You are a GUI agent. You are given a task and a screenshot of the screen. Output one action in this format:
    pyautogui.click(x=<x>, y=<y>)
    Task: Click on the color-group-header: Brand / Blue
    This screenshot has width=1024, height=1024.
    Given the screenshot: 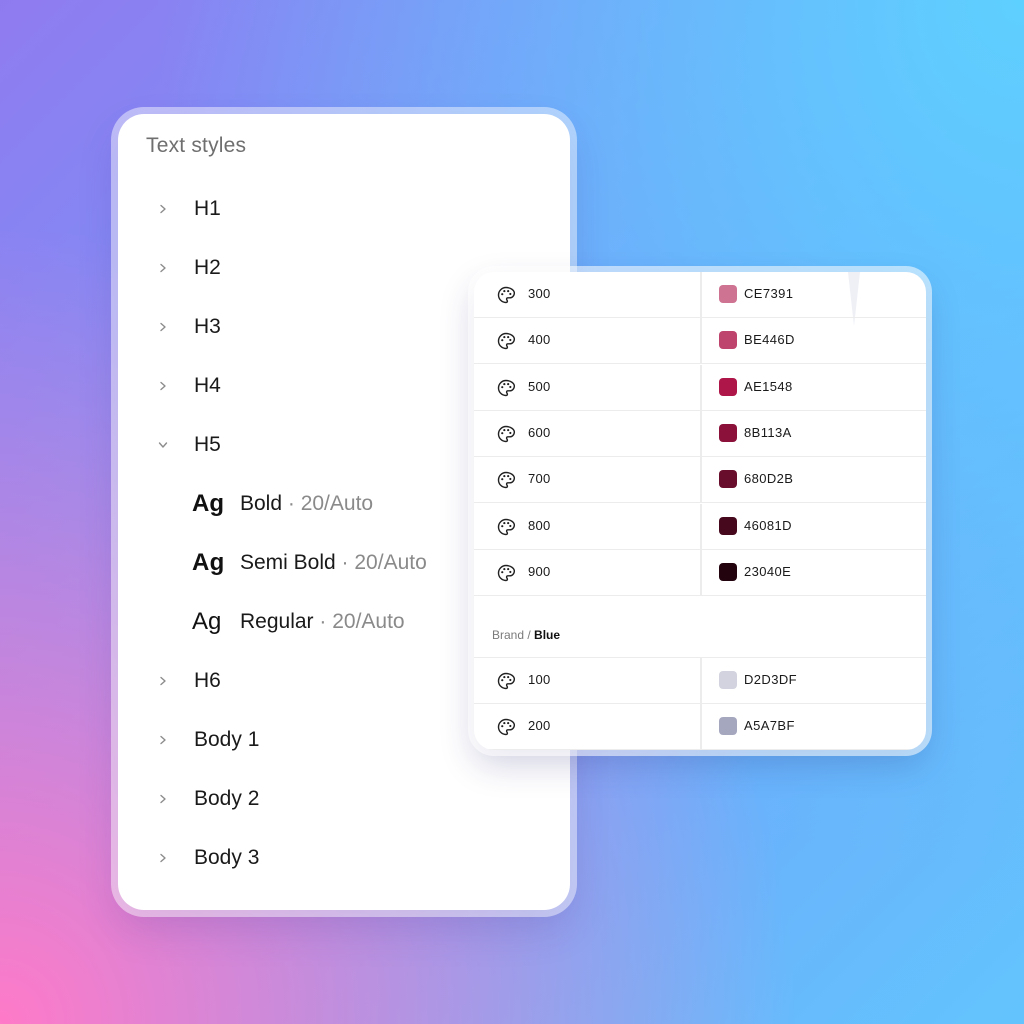 What is the action you would take?
    pyautogui.click(x=700, y=626)
    